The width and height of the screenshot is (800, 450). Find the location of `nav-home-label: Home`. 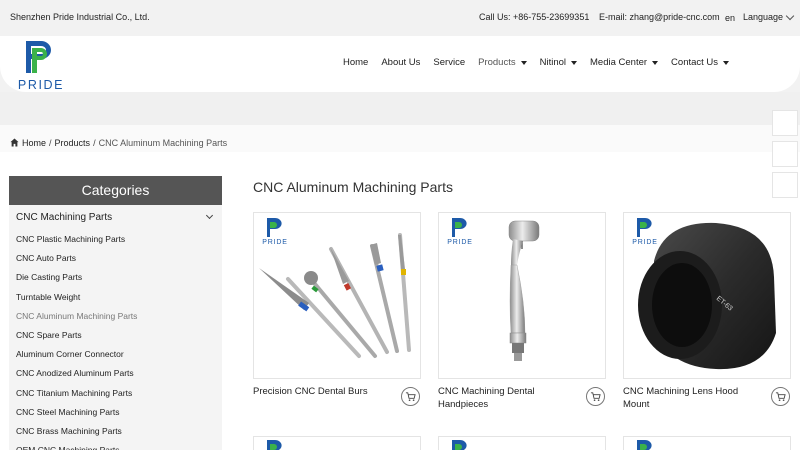

nav-home-label: Home is located at coordinates (356, 62).